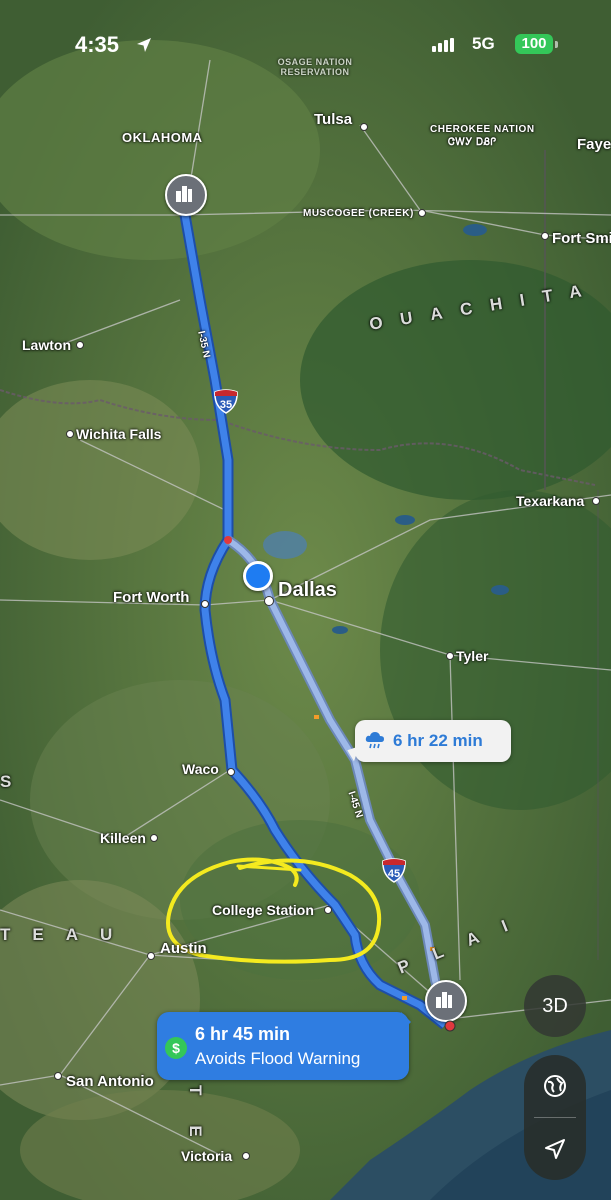 The width and height of the screenshot is (611, 1200). What do you see at coordinates (151, 597) in the screenshot?
I see `label-fort-worth: Fort Worth` at bounding box center [151, 597].